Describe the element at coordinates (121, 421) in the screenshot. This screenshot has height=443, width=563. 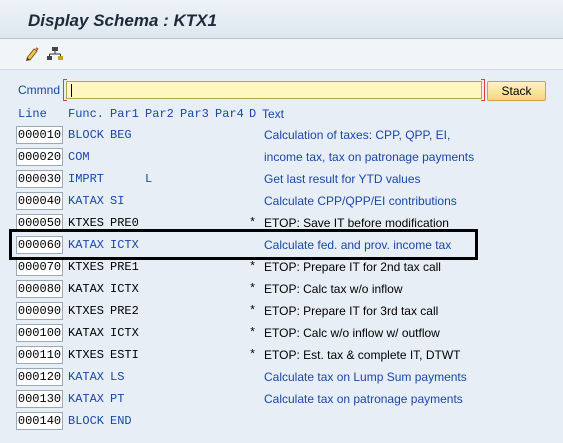
I see `par1-cell: END` at that location.